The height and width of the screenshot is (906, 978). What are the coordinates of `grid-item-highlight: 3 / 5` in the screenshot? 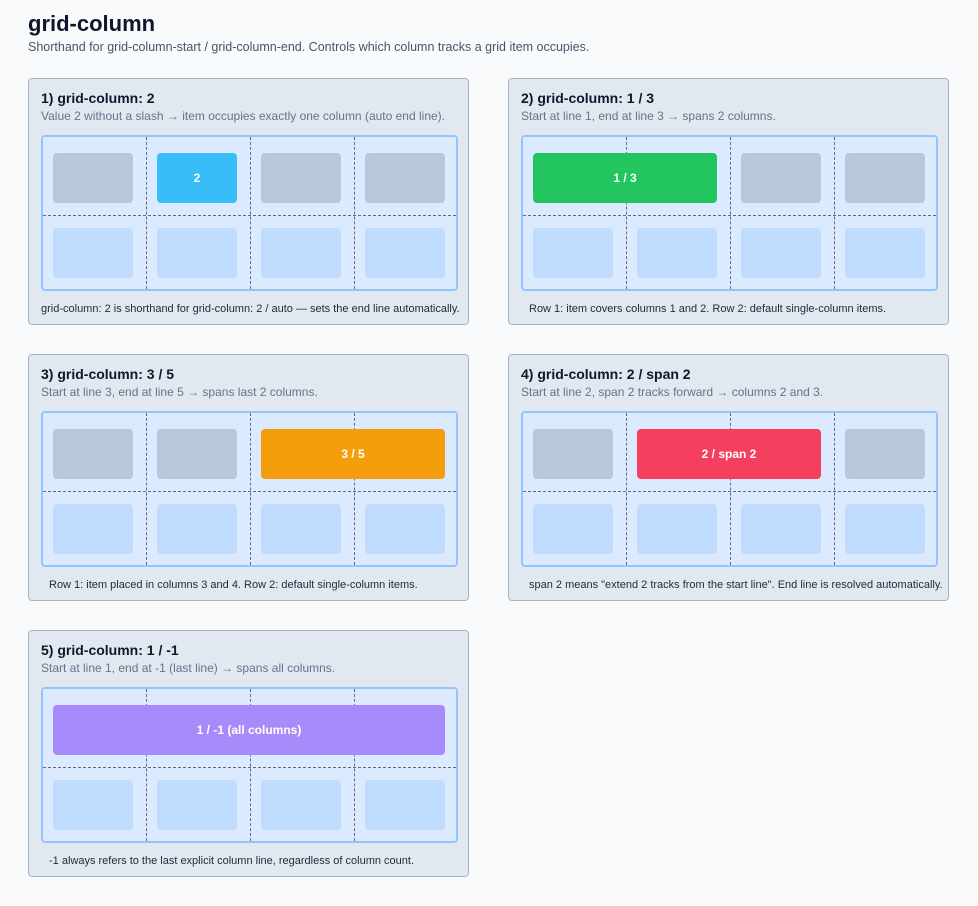 It's located at (353, 454).